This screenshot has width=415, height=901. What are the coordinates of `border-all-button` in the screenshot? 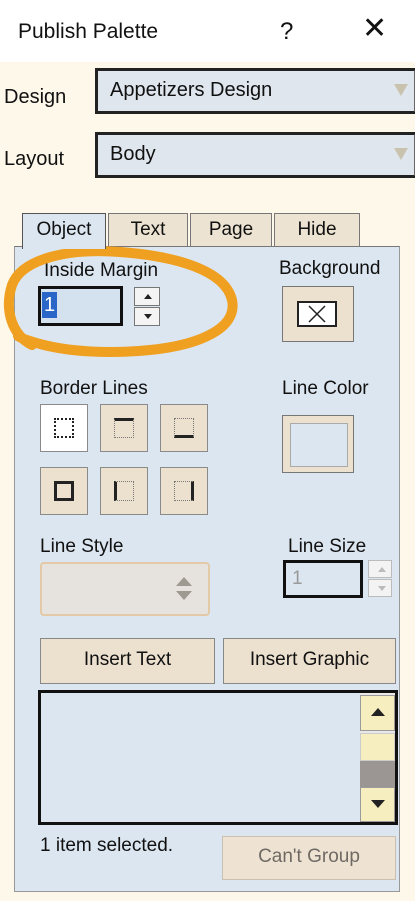 It's located at (64, 491).